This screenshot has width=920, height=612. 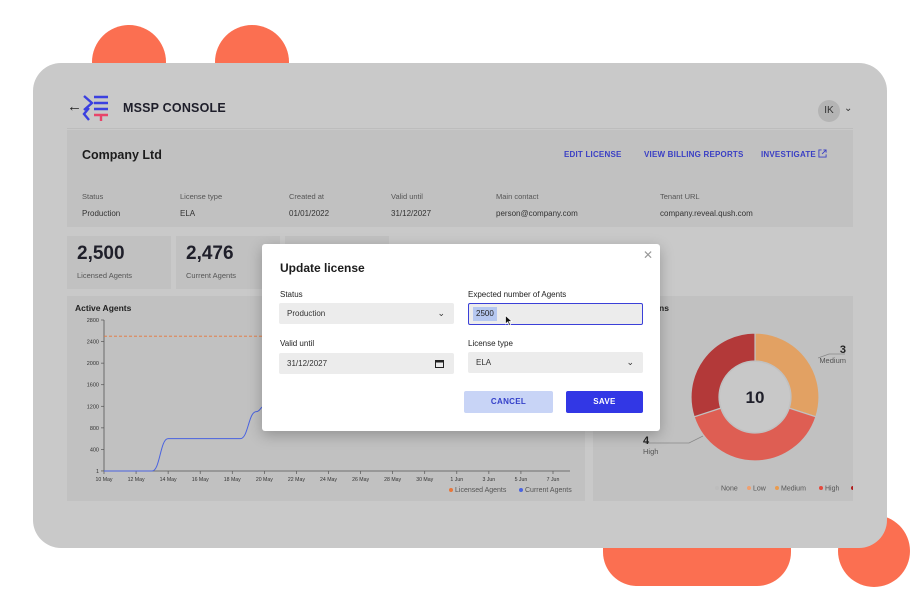 I want to click on status-value: Production, so click(x=101, y=213).